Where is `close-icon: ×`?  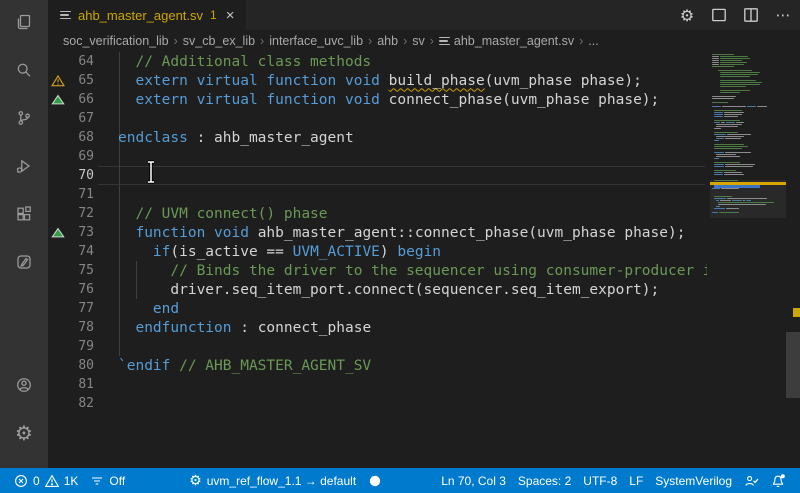 close-icon: × is located at coordinates (230, 15).